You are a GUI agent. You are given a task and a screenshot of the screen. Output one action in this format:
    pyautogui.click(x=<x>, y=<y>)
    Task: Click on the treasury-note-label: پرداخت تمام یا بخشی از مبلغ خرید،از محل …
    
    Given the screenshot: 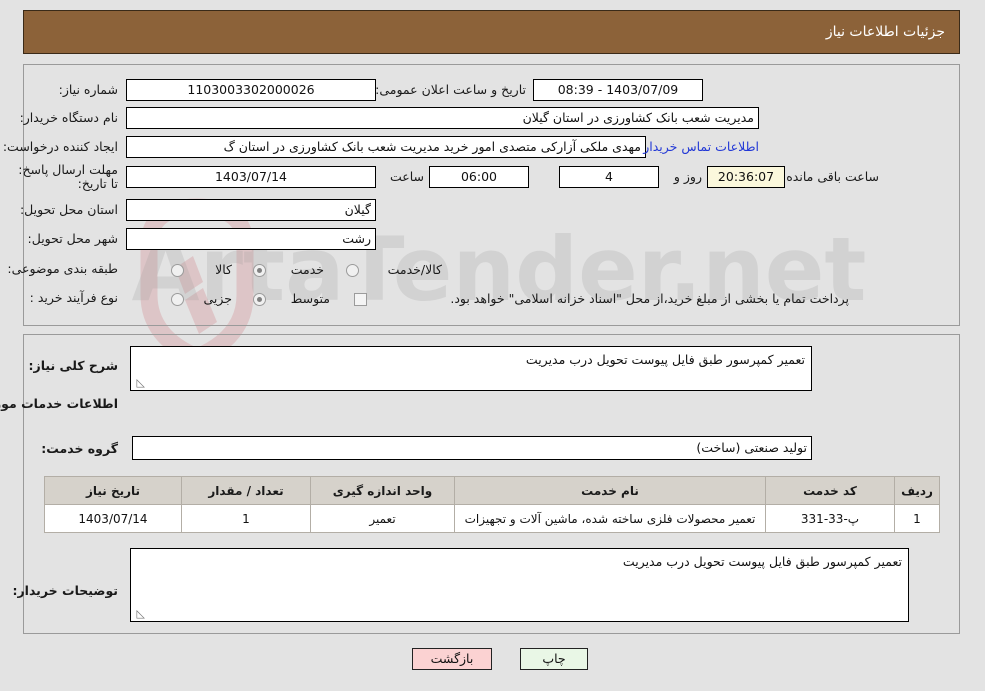 What is the action you would take?
    pyautogui.click(x=650, y=298)
    